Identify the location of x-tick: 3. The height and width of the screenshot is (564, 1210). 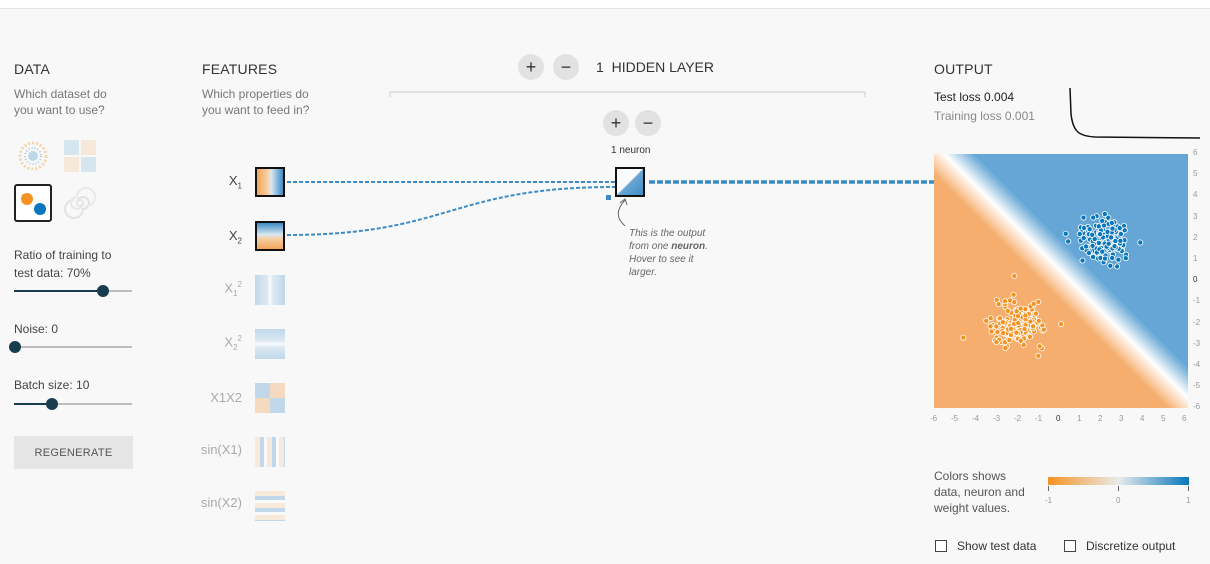
(1121, 418).